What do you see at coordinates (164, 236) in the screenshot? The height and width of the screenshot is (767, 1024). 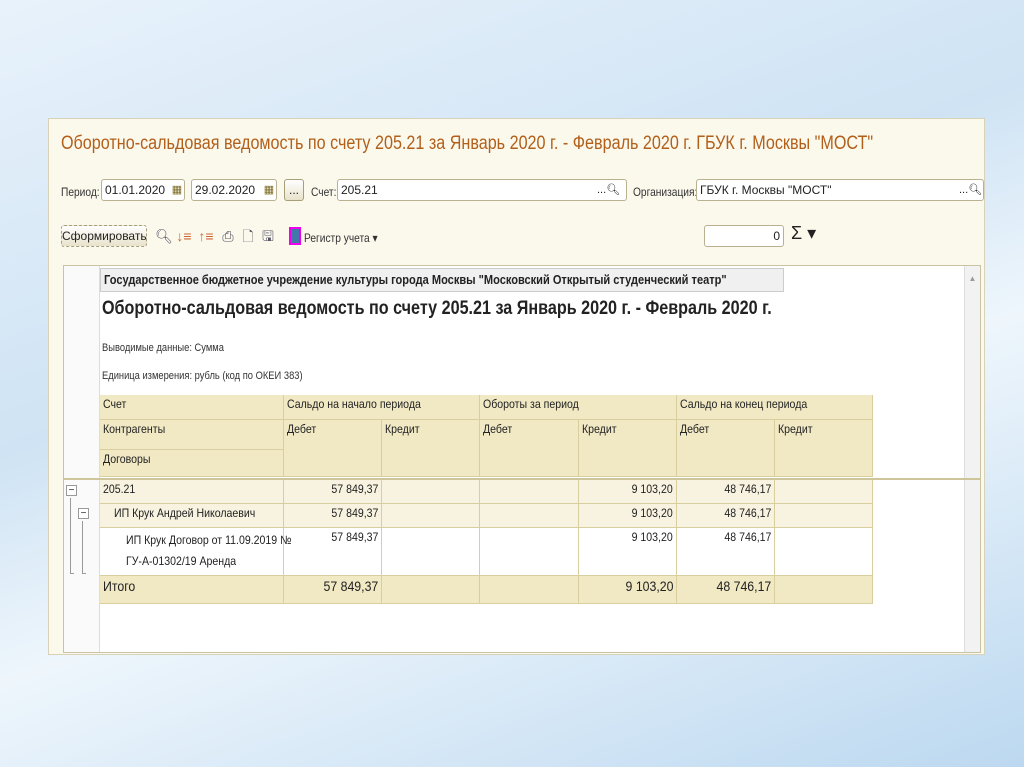 I see `find-icon: 🔍︎` at bounding box center [164, 236].